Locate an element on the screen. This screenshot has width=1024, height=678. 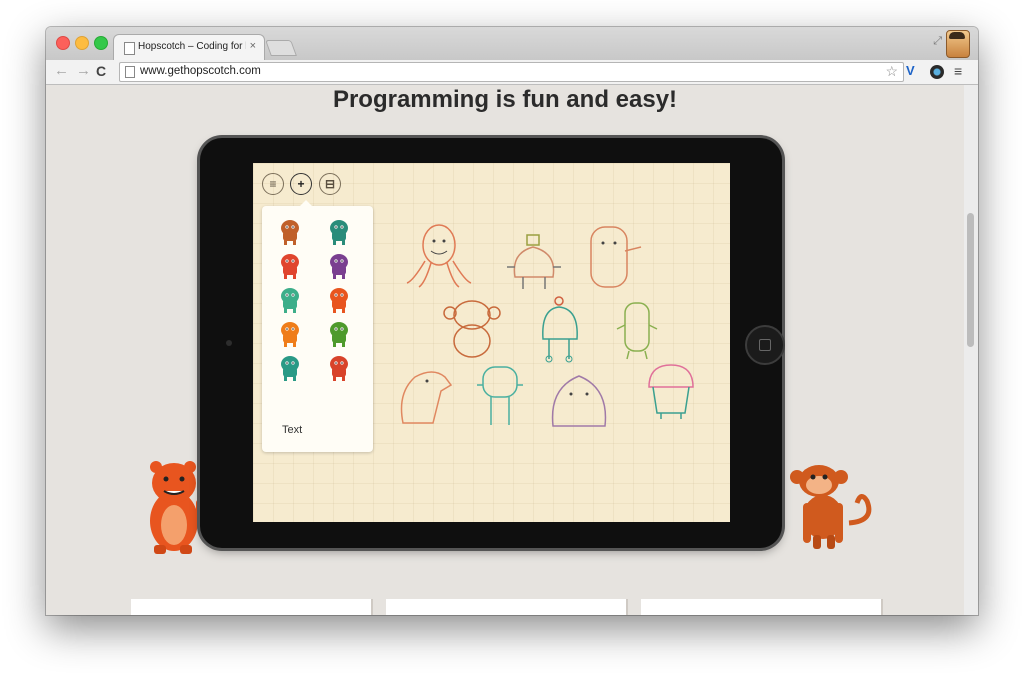
ipad-camera is located at coordinates (229, 343).